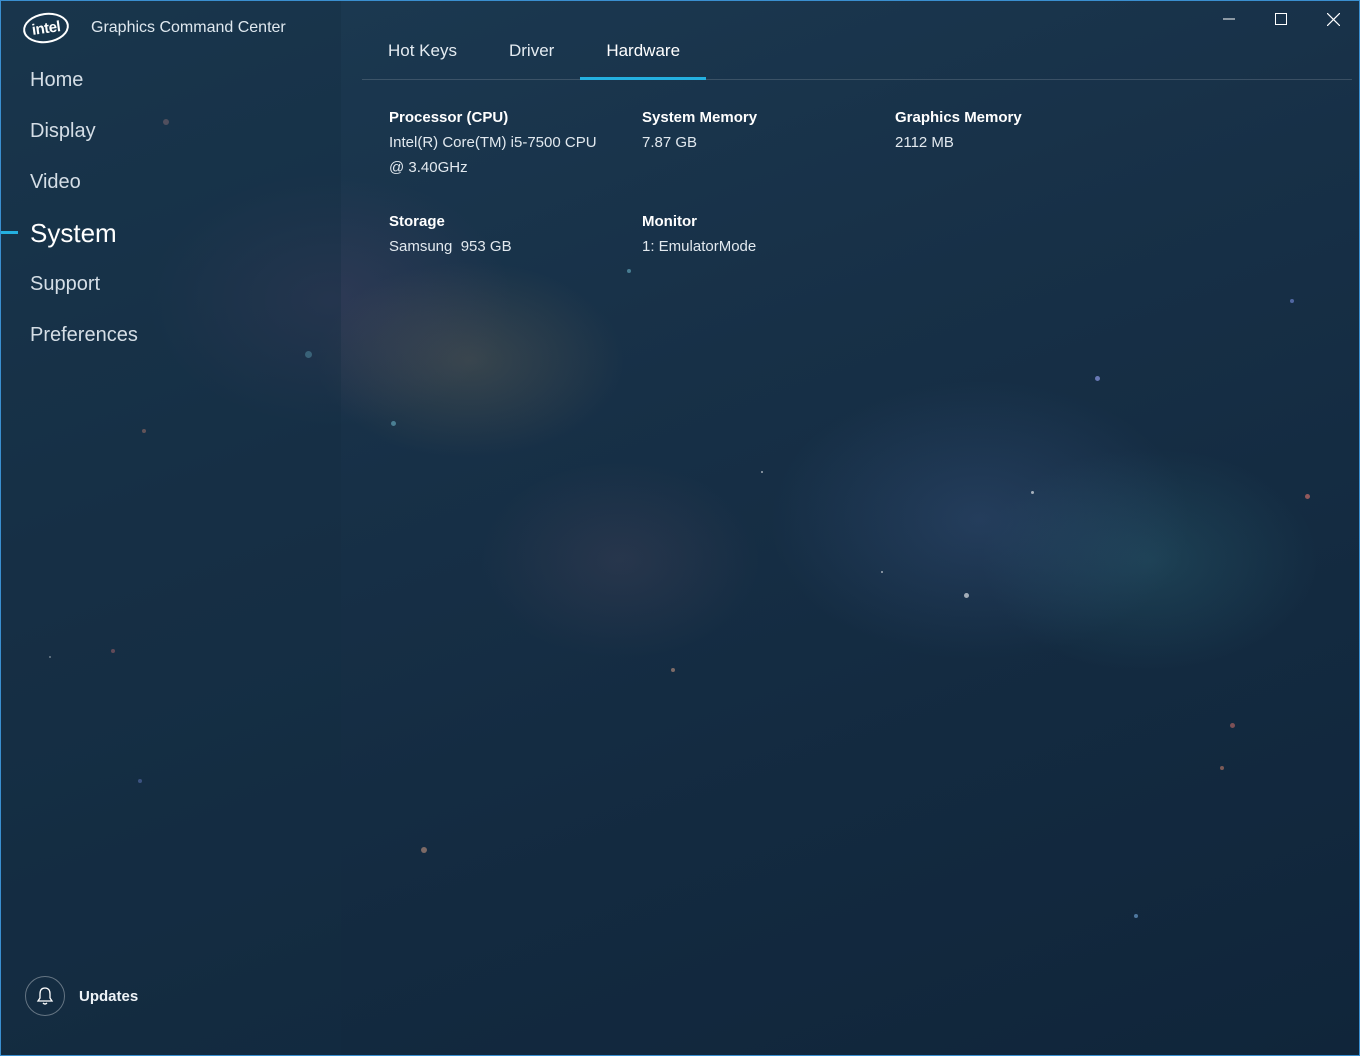  Describe the element at coordinates (109, 996) in the screenshot. I see `updates-label: Updates` at that location.